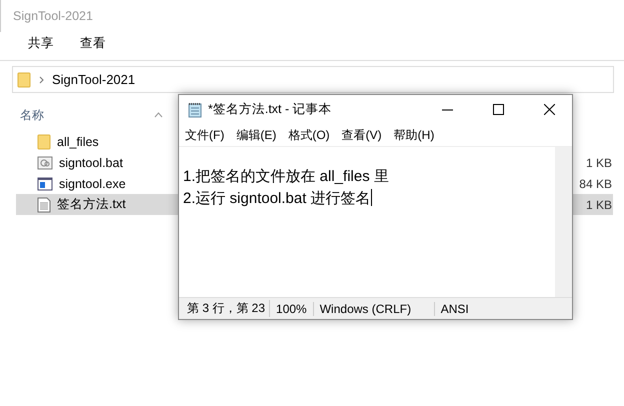 The width and height of the screenshot is (624, 406). What do you see at coordinates (292, 309) in the screenshot?
I see `status-text: 100%` at bounding box center [292, 309].